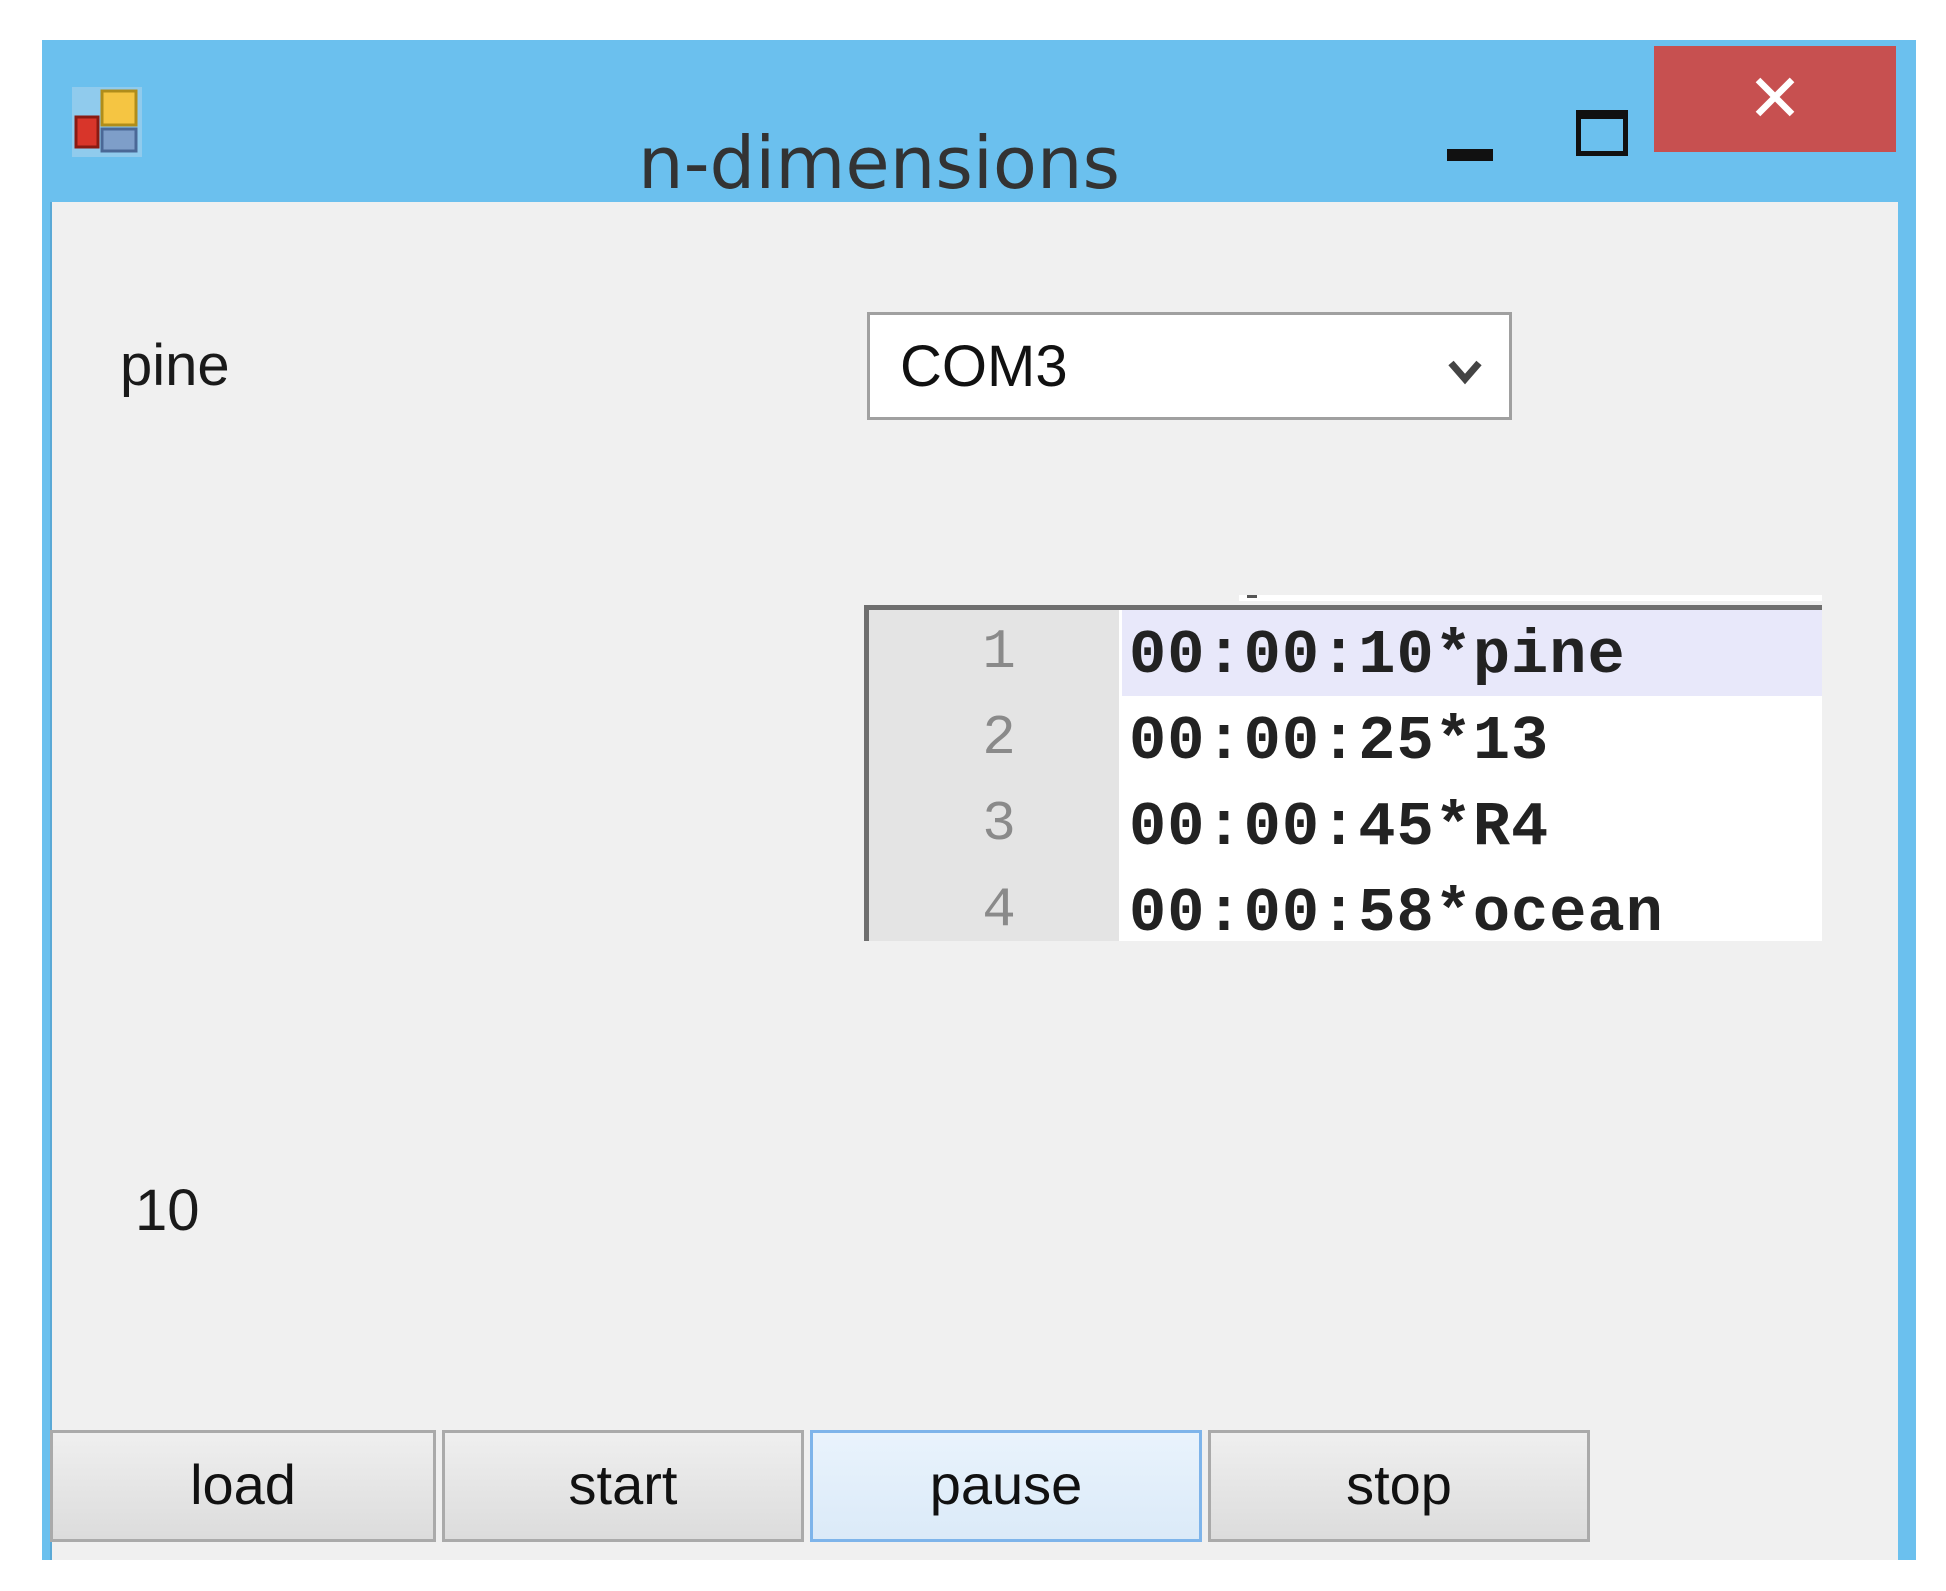 The height and width of the screenshot is (1591, 1946). Describe the element at coordinates (999, 909) in the screenshot. I see `line-number: 4` at that location.